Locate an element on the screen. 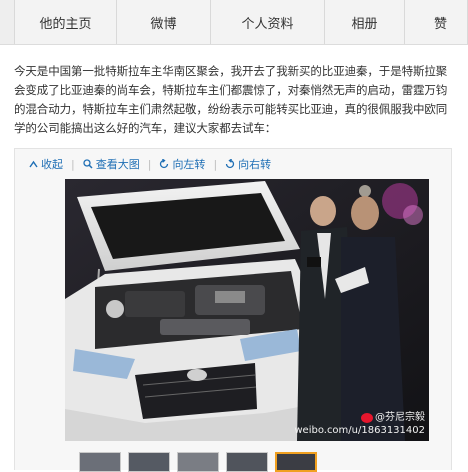  tab-album: 相册 is located at coordinates (365, 22).